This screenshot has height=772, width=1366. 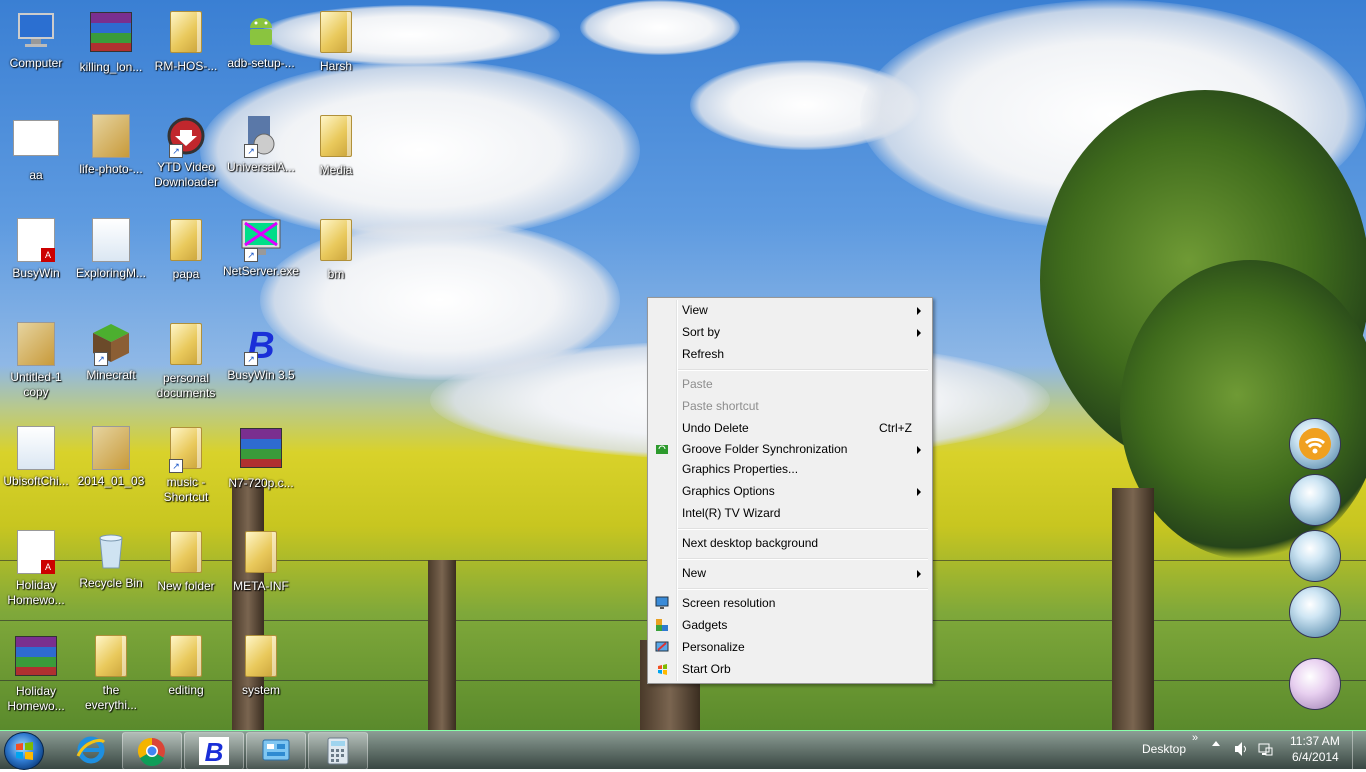 What do you see at coordinates (790, 406) in the screenshot?
I see `menu-item-paste-shortcut: Paste shortcut` at bounding box center [790, 406].